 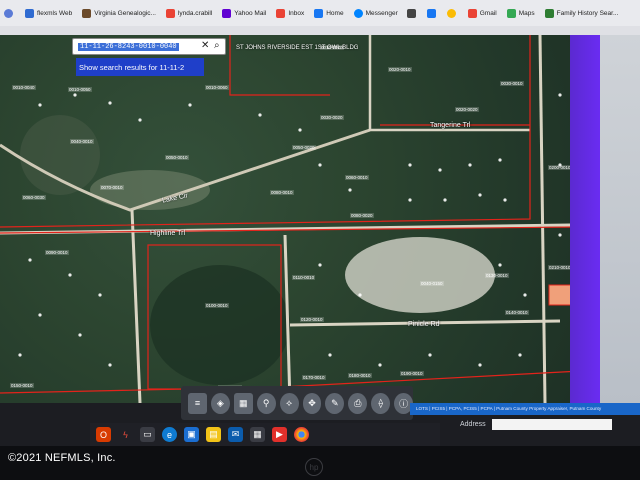 I want to click on road-vertical-east, so click(x=542, y=219).